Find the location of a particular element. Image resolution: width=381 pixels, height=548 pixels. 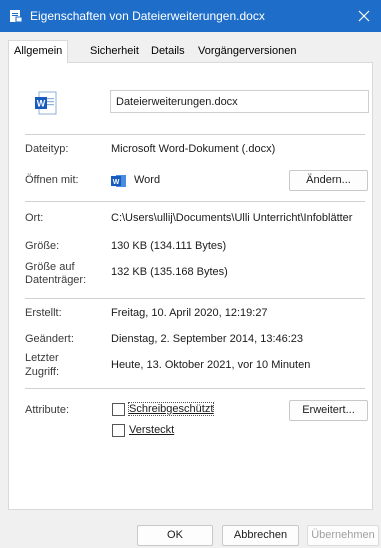

tab-vorgaengerversionen: Vorgängerversionen is located at coordinates (247, 51).